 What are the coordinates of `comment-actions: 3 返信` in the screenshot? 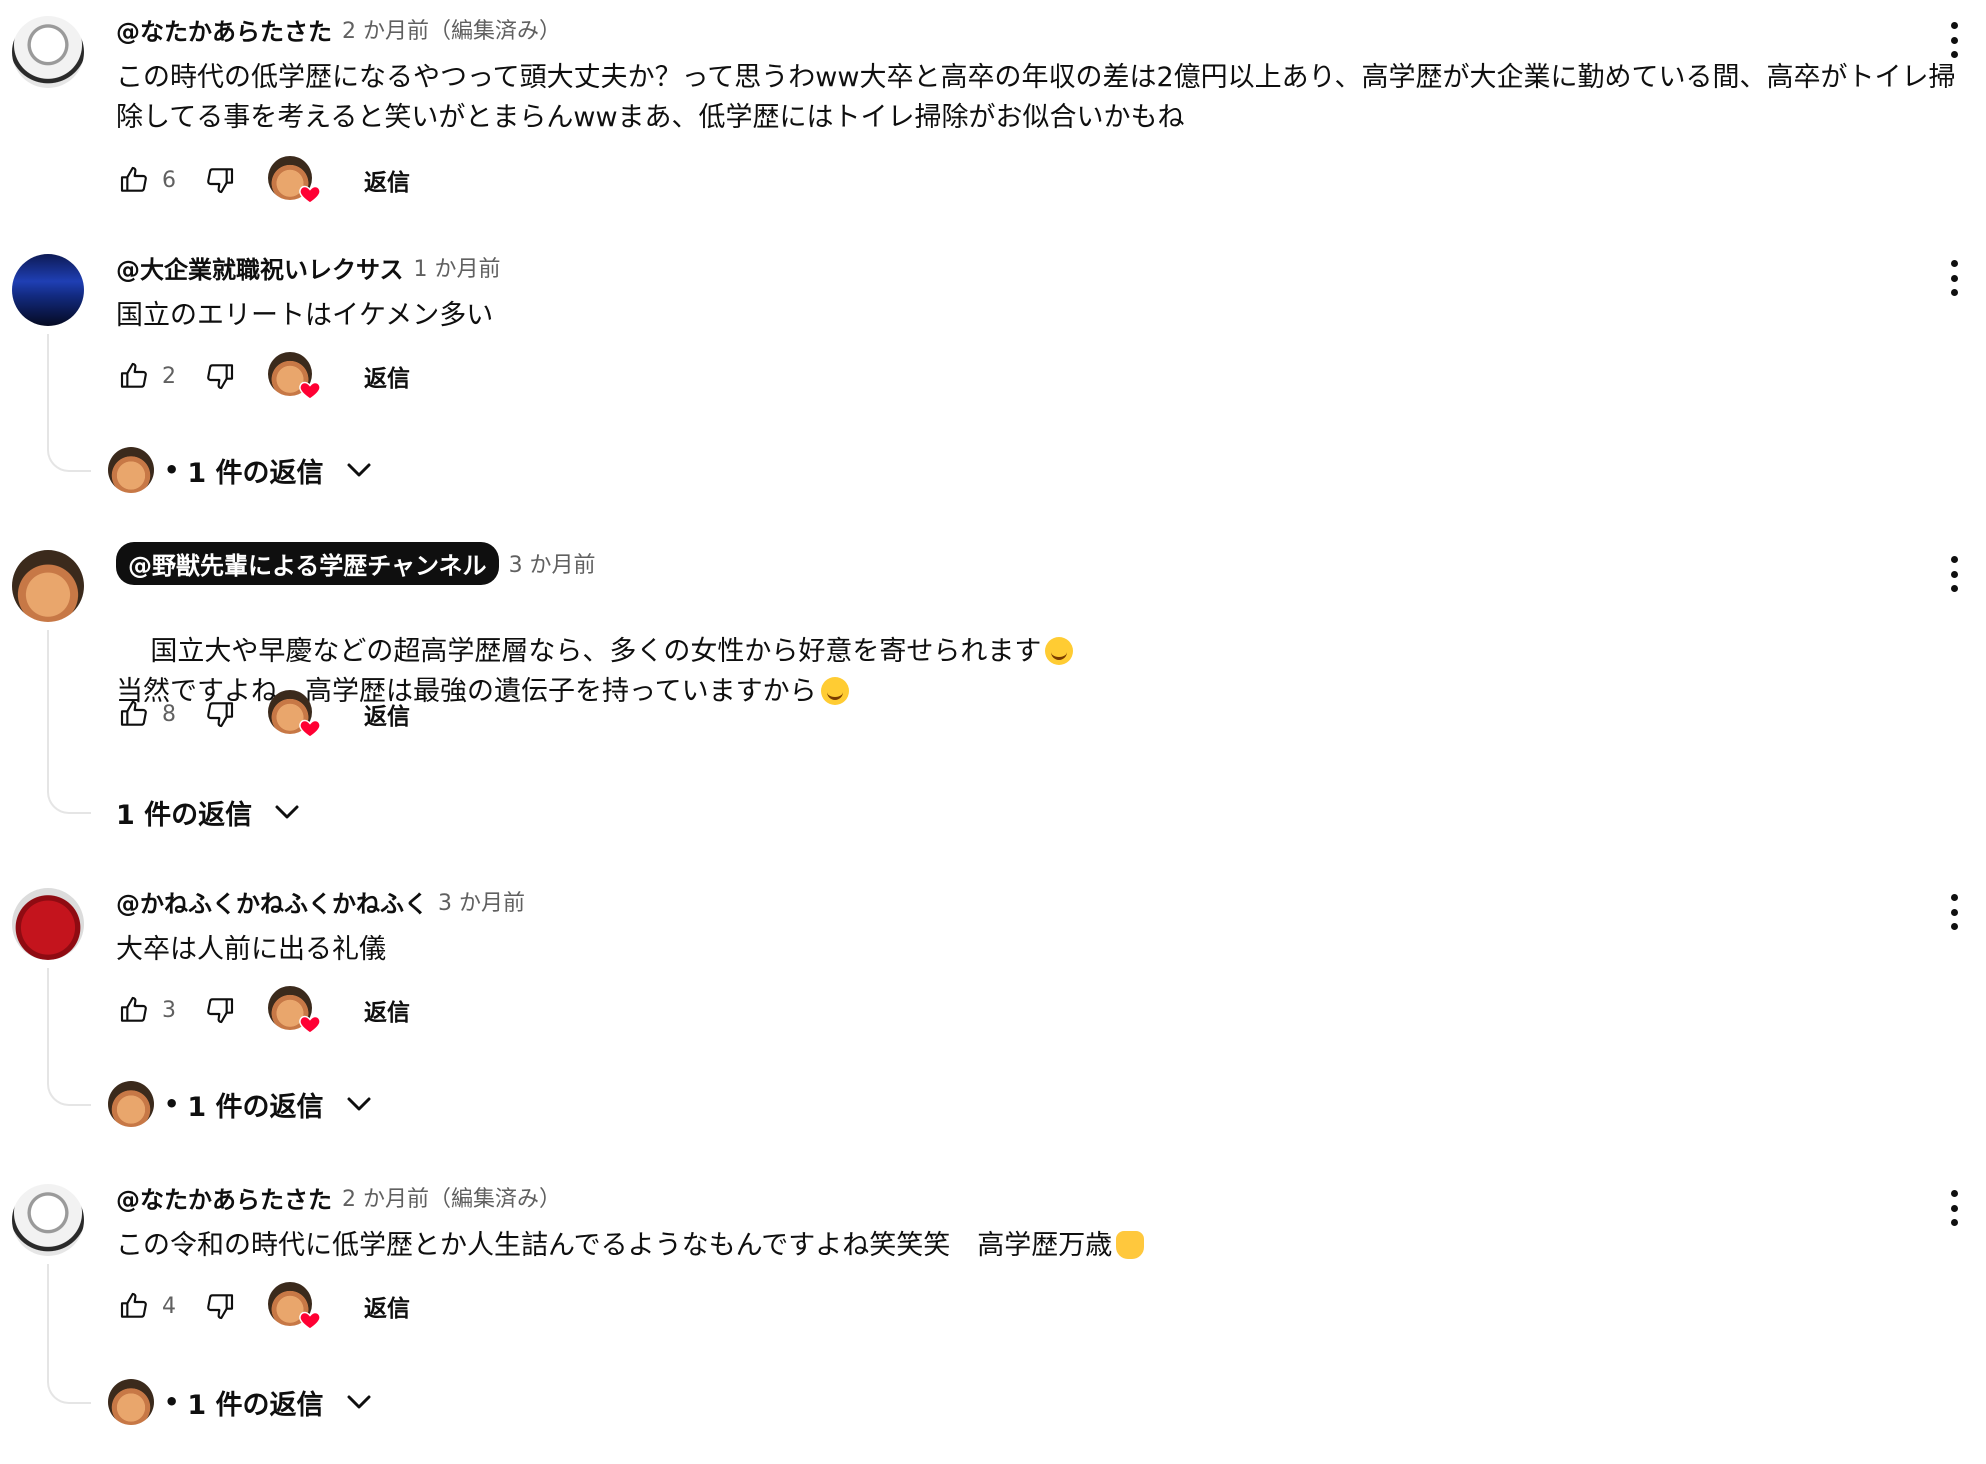 It's located at (263, 1010).